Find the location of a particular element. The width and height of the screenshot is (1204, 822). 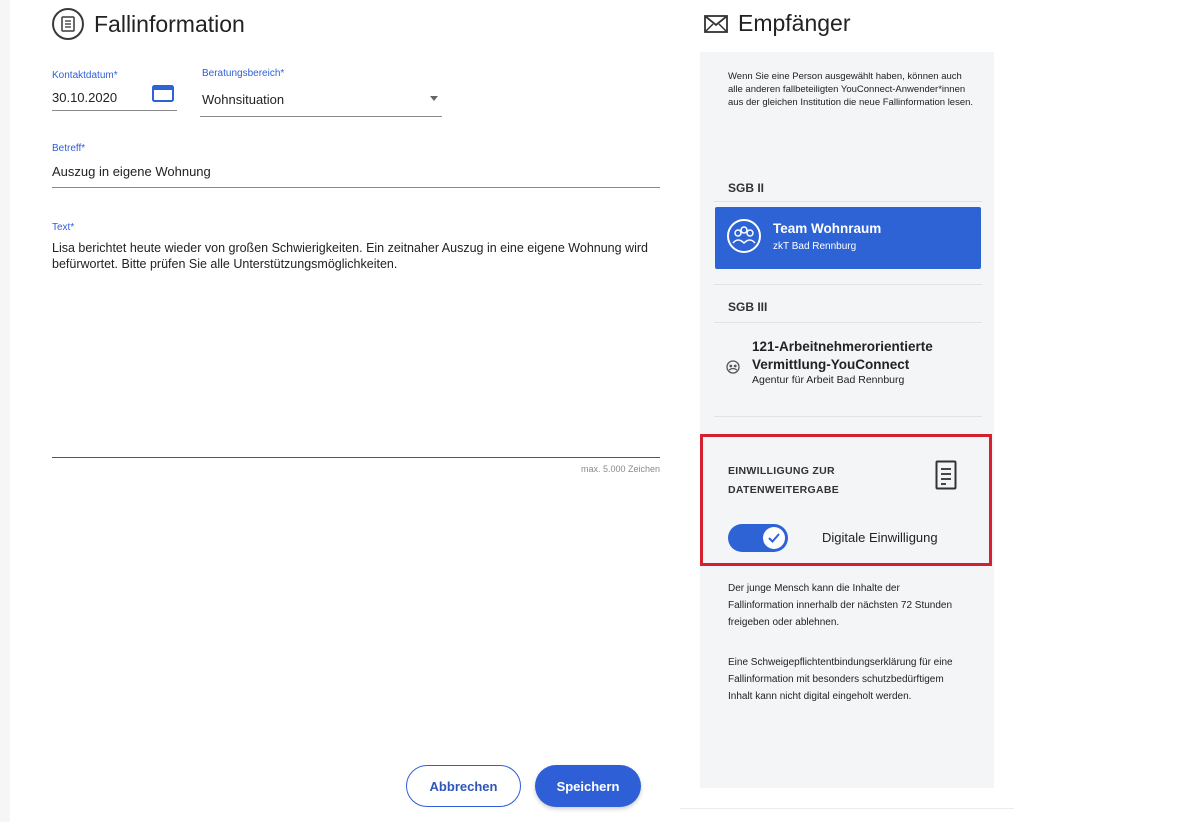

subject-underline is located at coordinates (356, 187).